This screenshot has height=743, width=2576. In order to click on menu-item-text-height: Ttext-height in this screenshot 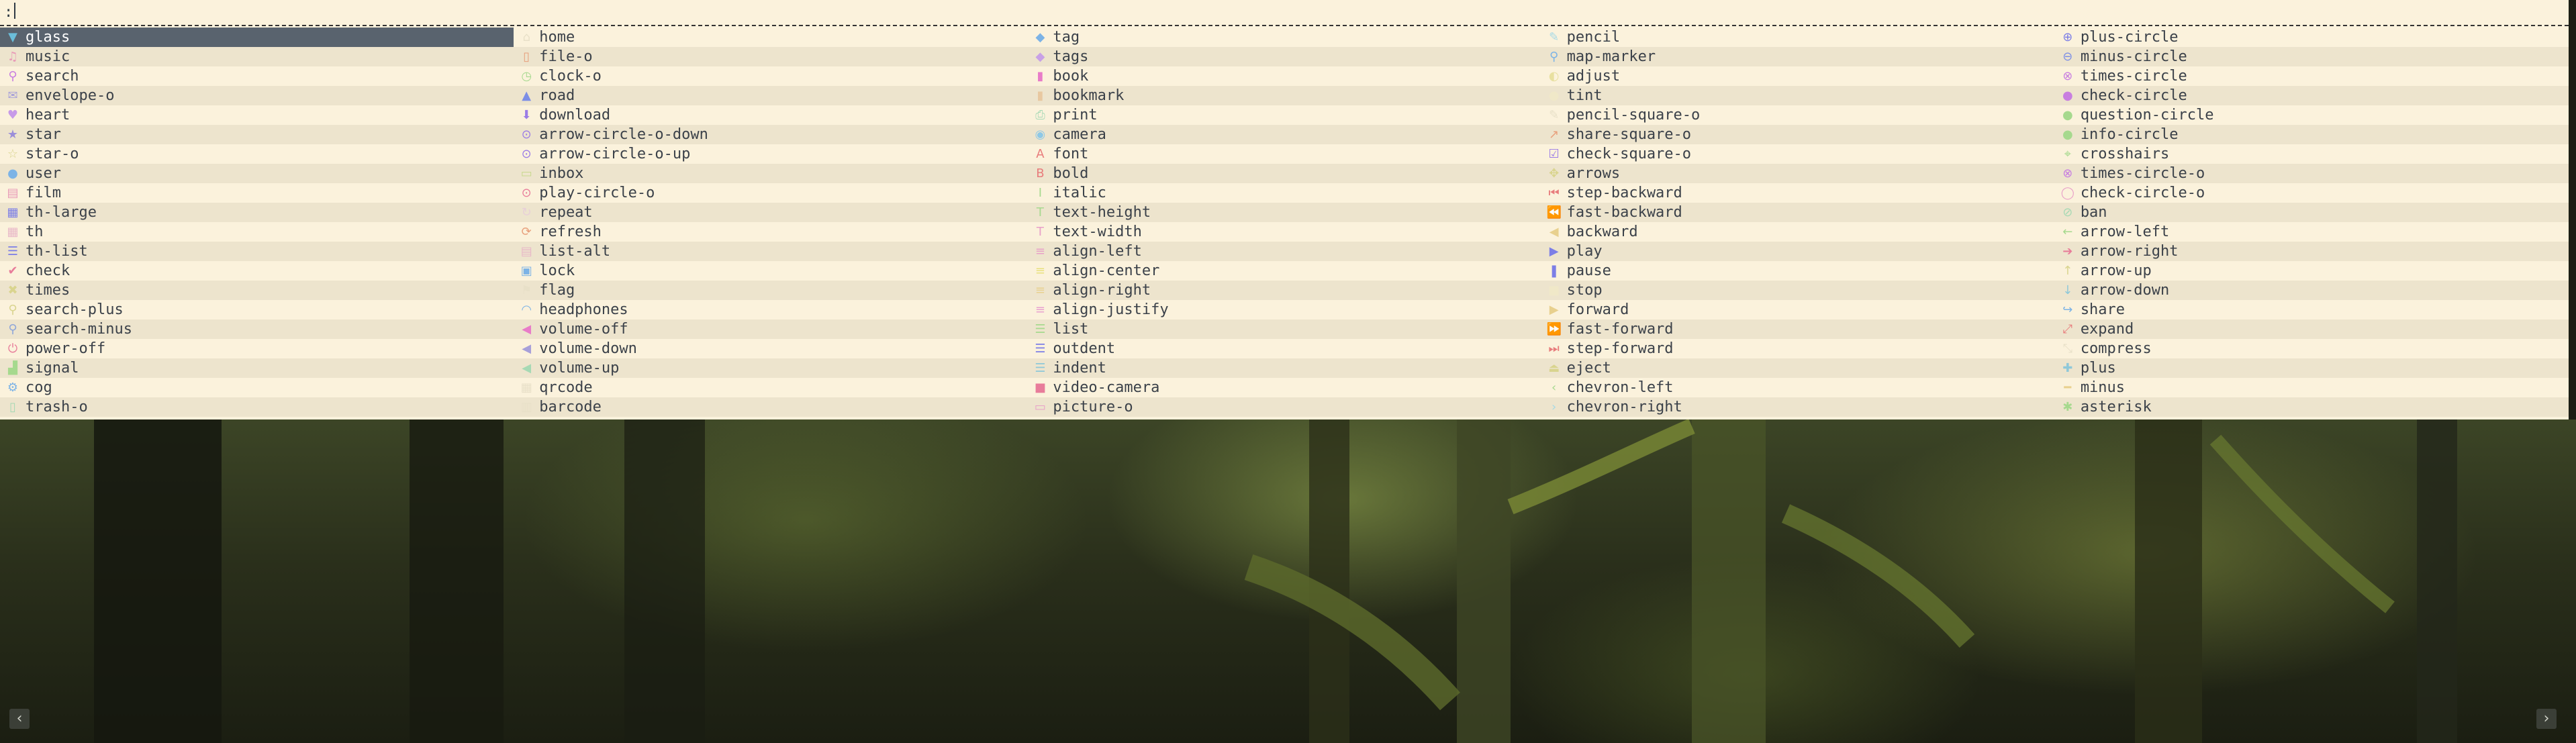, I will do `click(1284, 212)`.